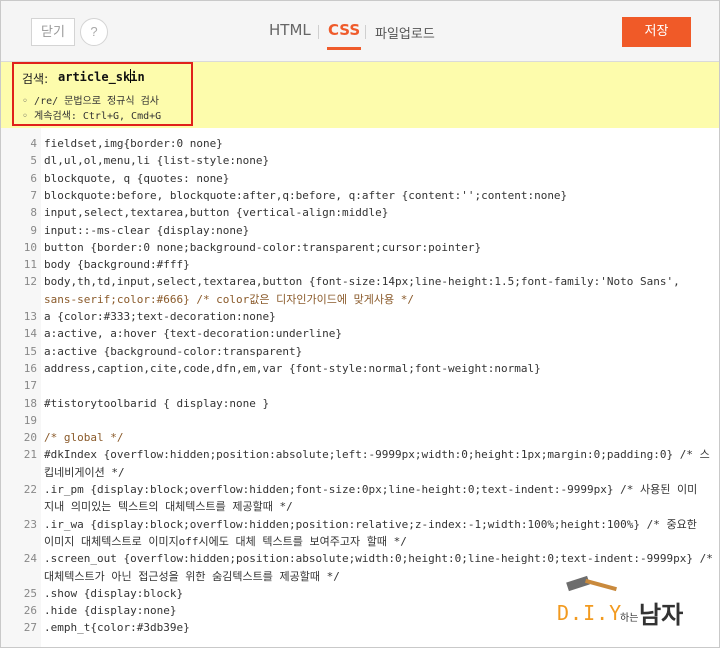 Image resolution: width=720 pixels, height=648 pixels. Describe the element at coordinates (360, 472) in the screenshot. I see `code-line: 킵네비게이션 */` at that location.